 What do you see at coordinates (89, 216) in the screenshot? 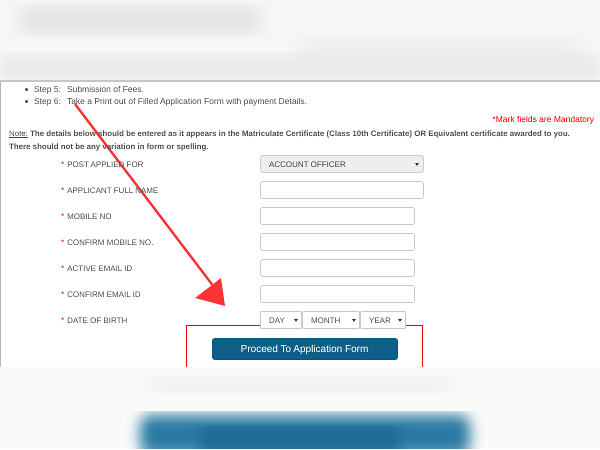
I see `field-label: MOBILE NO` at bounding box center [89, 216].